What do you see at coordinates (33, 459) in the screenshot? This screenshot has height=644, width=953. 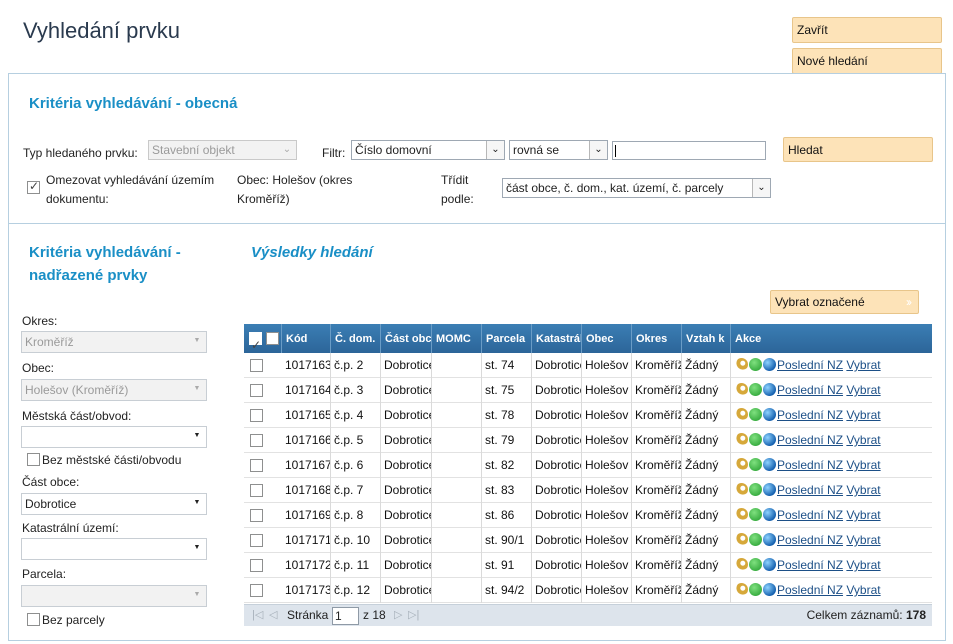 I see `bez-mestske-casti-checkbox` at bounding box center [33, 459].